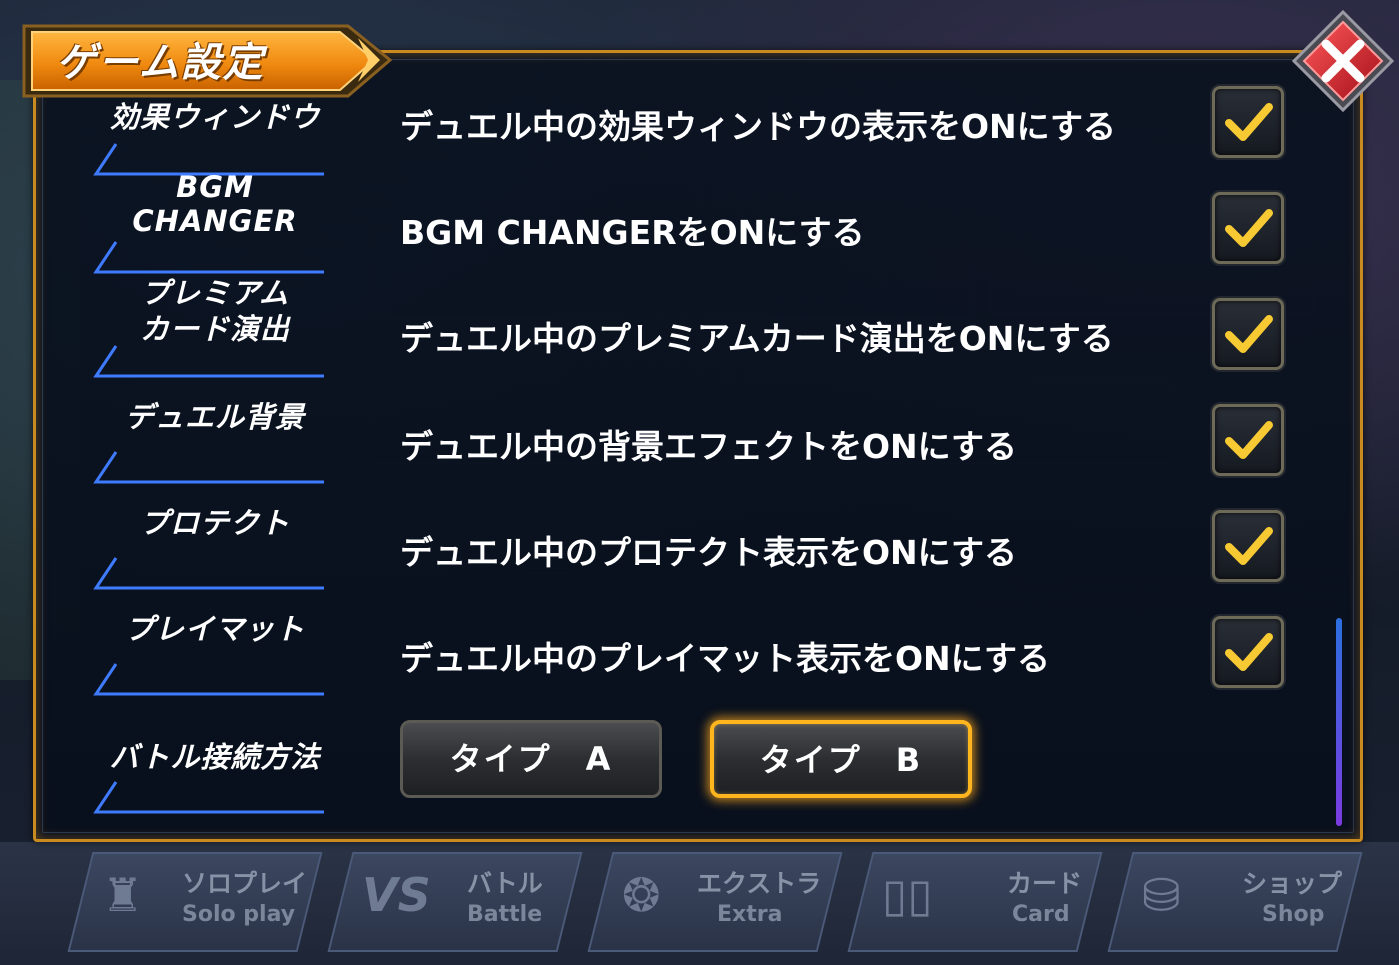  I want to click on setting-description: デュエル中のプレイマット表示をONにする, so click(725, 658).